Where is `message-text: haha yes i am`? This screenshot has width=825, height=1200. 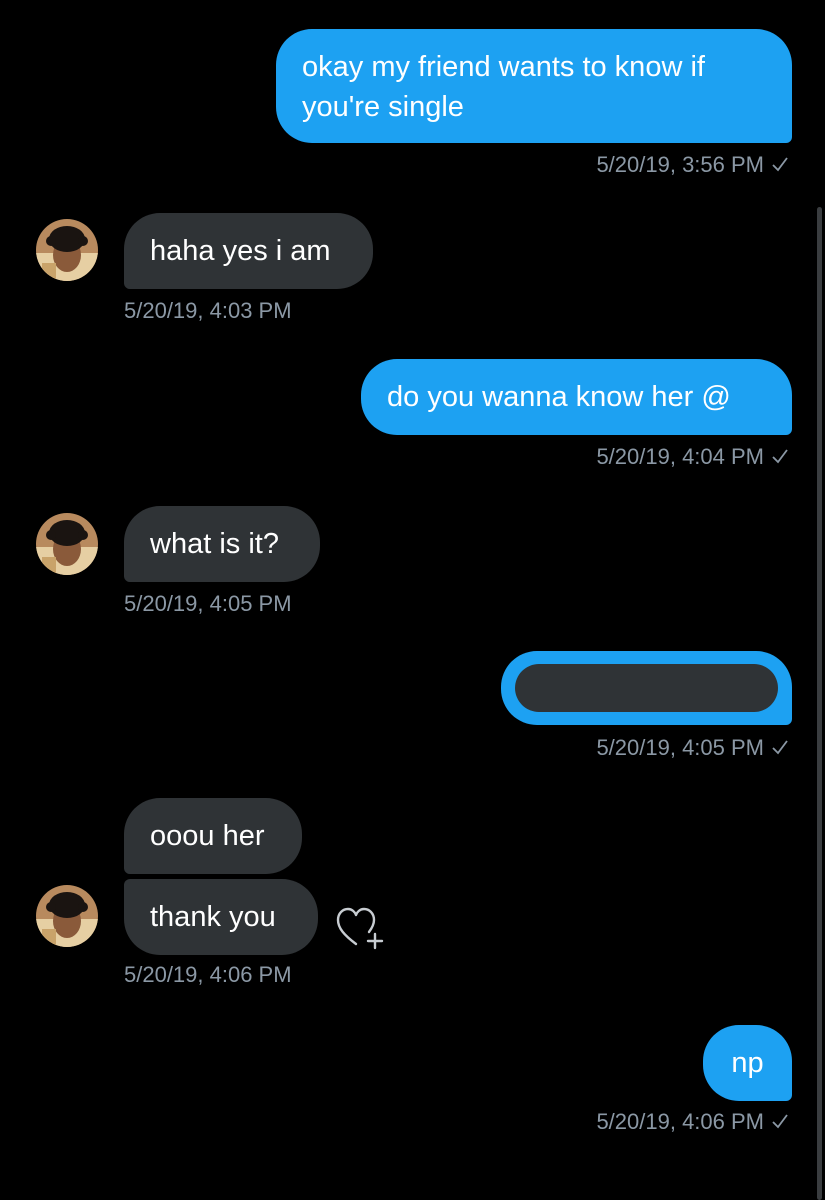 message-text: haha yes i am is located at coordinates (240, 251).